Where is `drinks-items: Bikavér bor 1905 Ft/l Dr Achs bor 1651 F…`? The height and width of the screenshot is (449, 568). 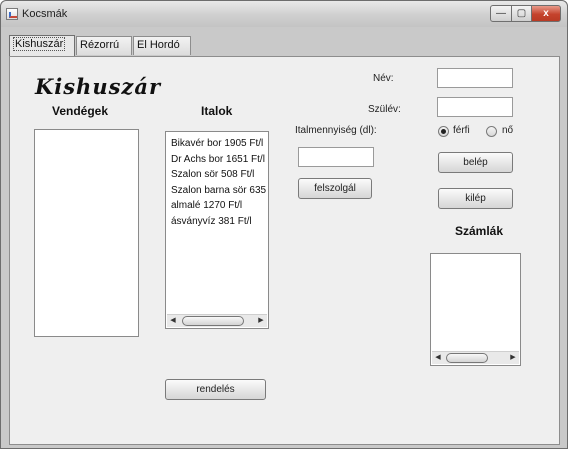
drinks-items: Bikavér bor 1905 Ft/l Dr Achs bor 1651 F… is located at coordinates (217, 180).